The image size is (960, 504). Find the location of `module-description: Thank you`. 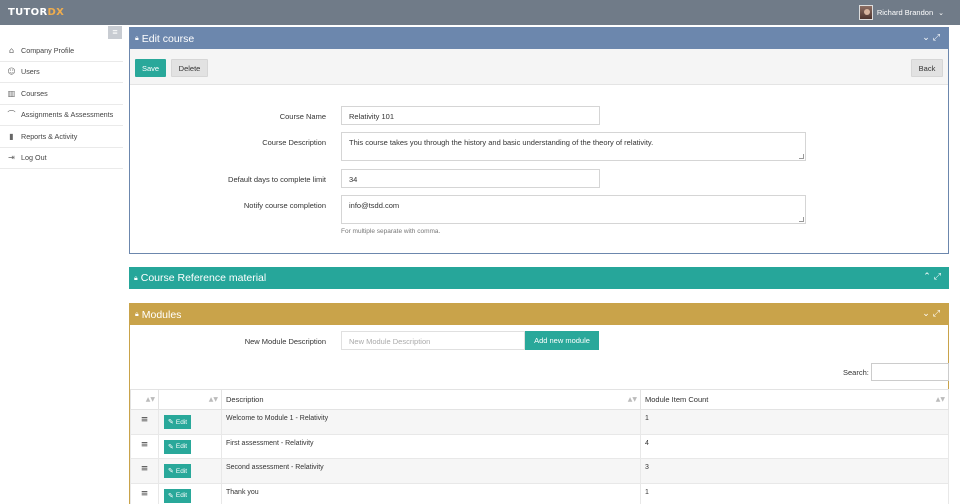

module-description: Thank you is located at coordinates (431, 493).